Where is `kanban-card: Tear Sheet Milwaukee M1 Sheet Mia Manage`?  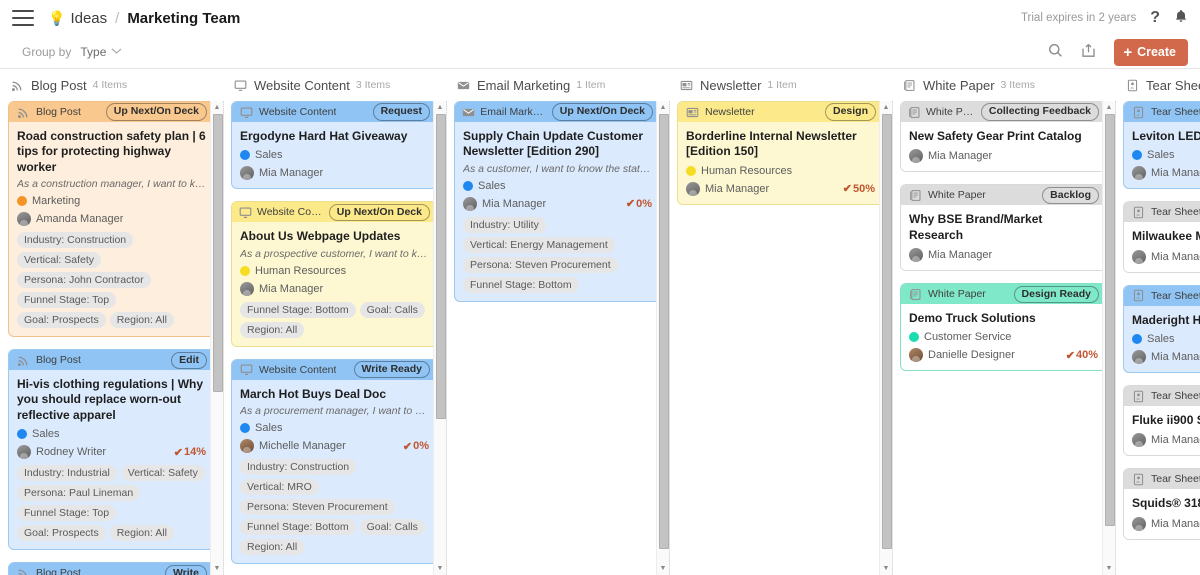 kanban-card: Tear Sheet Milwaukee M1 Sheet Mia Manage is located at coordinates (1161, 237).